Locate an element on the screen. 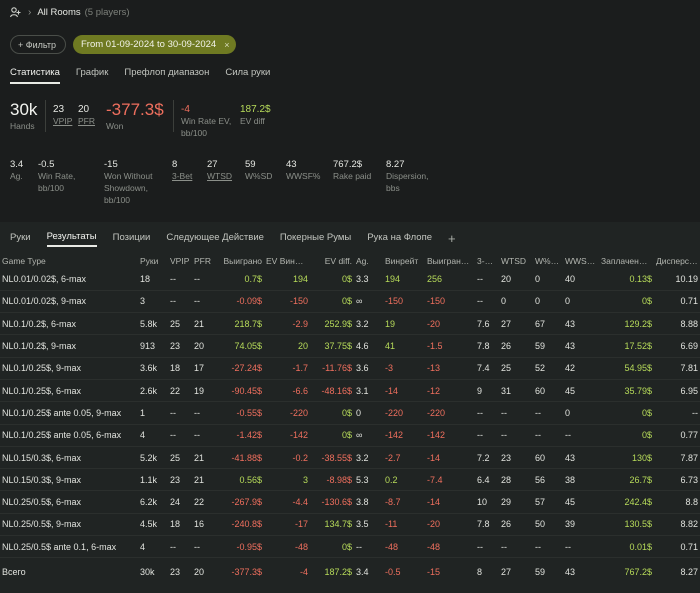  column-header: EV diff. is located at coordinates (332, 261).